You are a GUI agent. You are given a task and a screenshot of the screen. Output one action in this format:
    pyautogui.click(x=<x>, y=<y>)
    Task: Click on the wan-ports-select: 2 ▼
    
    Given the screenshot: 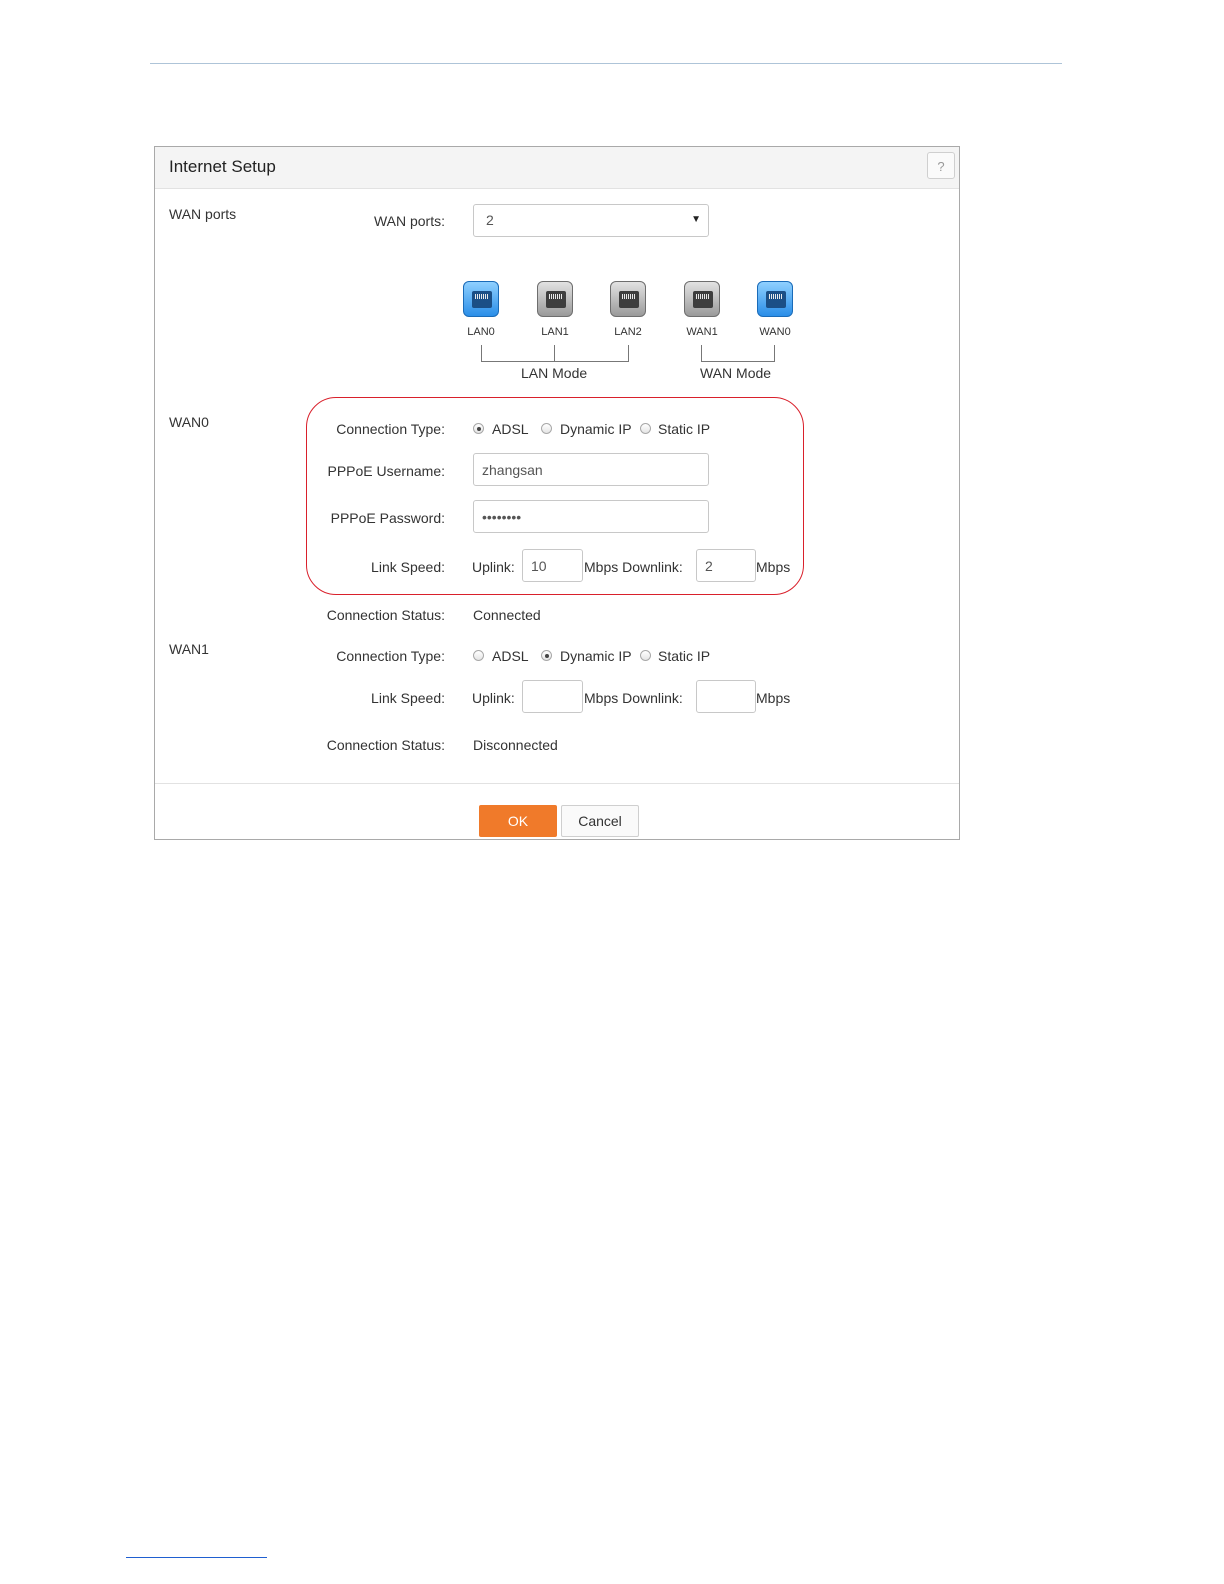 What is the action you would take?
    pyautogui.click(x=591, y=220)
    